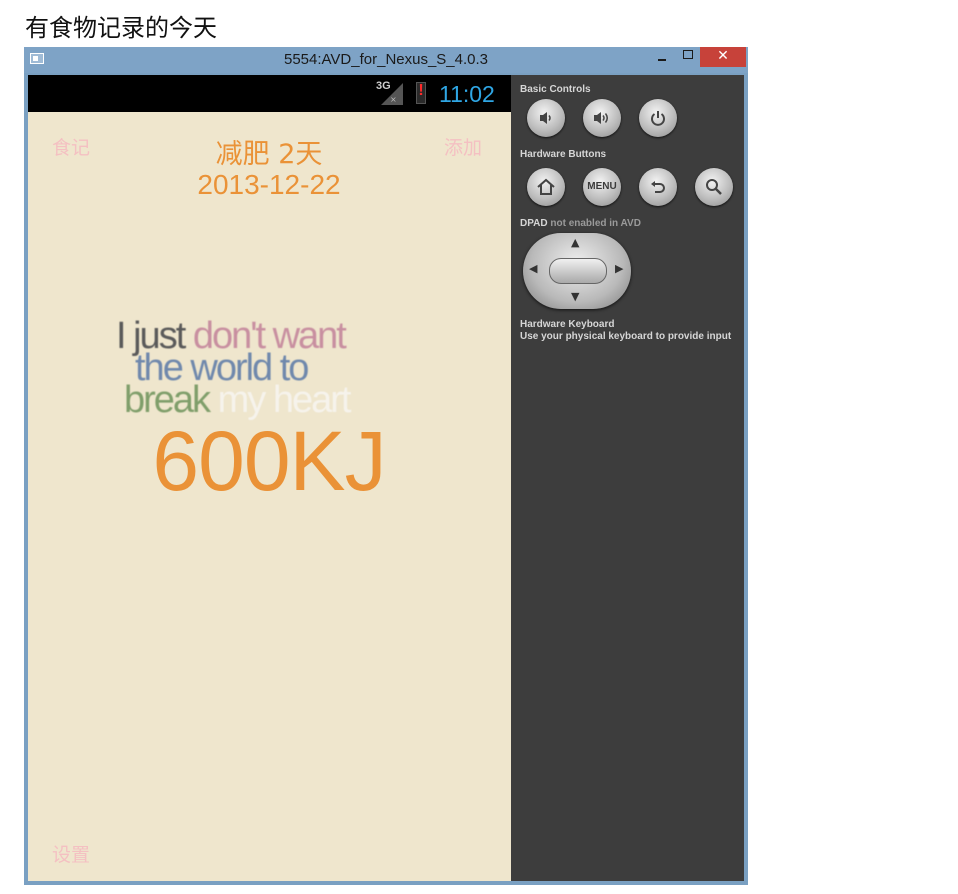 The image size is (958, 894). I want to click on back-button, so click(658, 187).